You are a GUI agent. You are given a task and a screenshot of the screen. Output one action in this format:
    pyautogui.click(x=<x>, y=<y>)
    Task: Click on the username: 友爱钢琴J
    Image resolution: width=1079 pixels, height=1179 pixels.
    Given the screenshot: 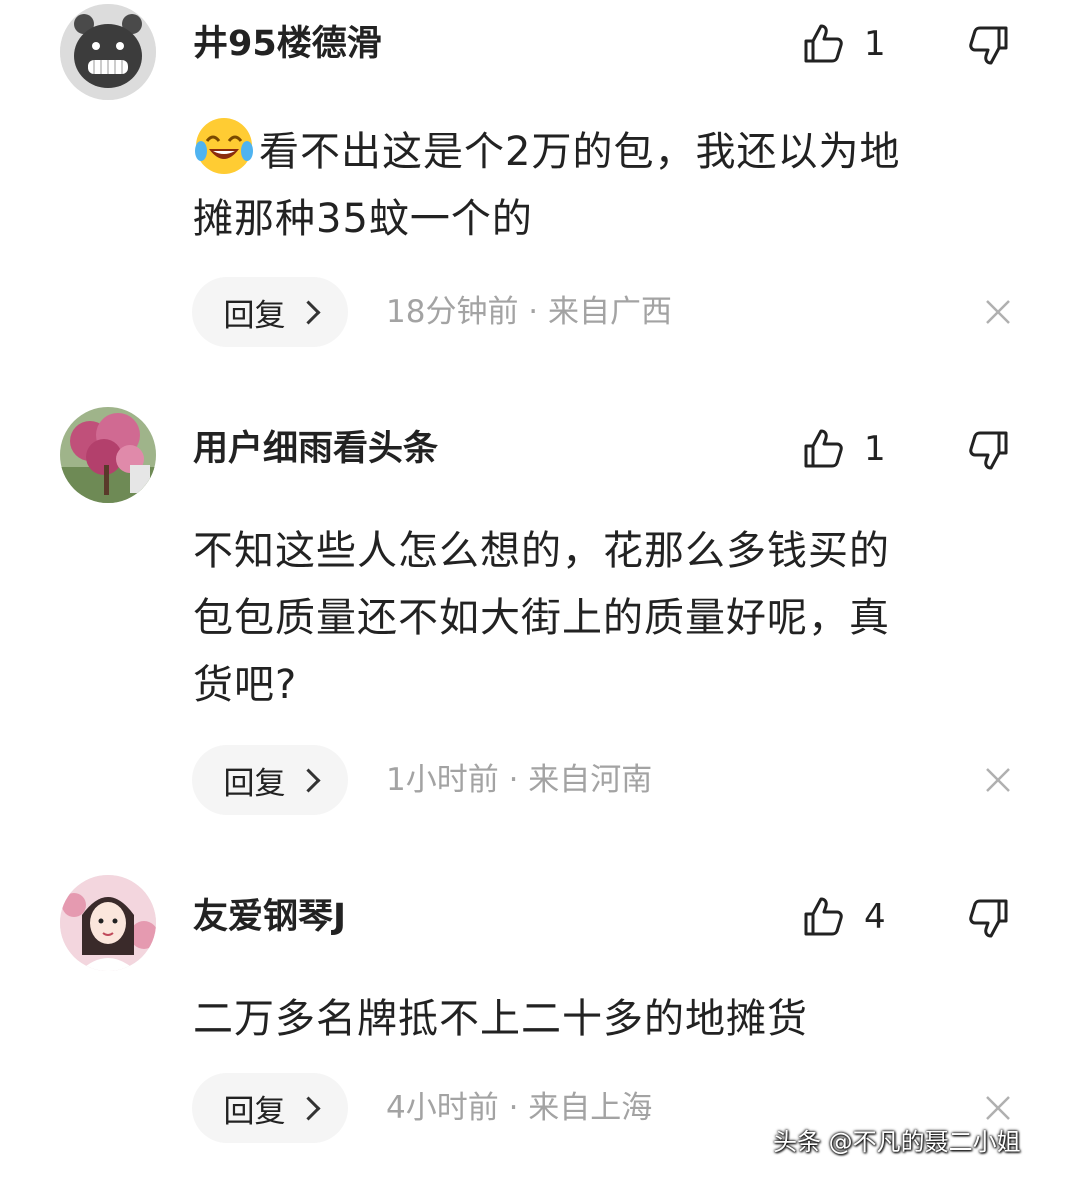 What is the action you would take?
    pyautogui.click(x=269, y=917)
    